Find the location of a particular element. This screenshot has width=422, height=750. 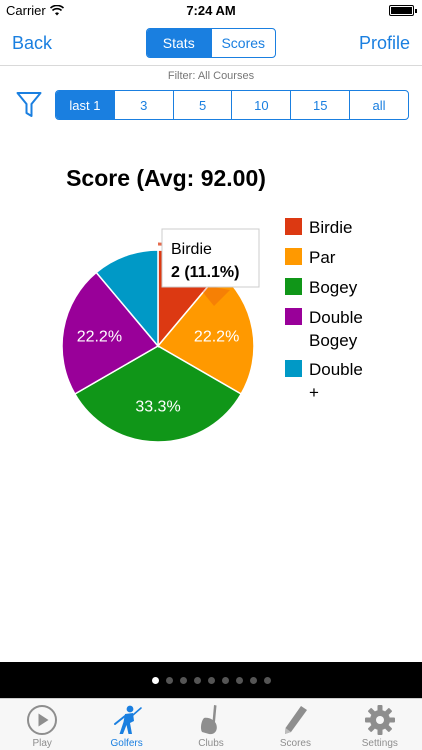

chart-title: Score (Avg: 92.00) is located at coordinates (166, 178).